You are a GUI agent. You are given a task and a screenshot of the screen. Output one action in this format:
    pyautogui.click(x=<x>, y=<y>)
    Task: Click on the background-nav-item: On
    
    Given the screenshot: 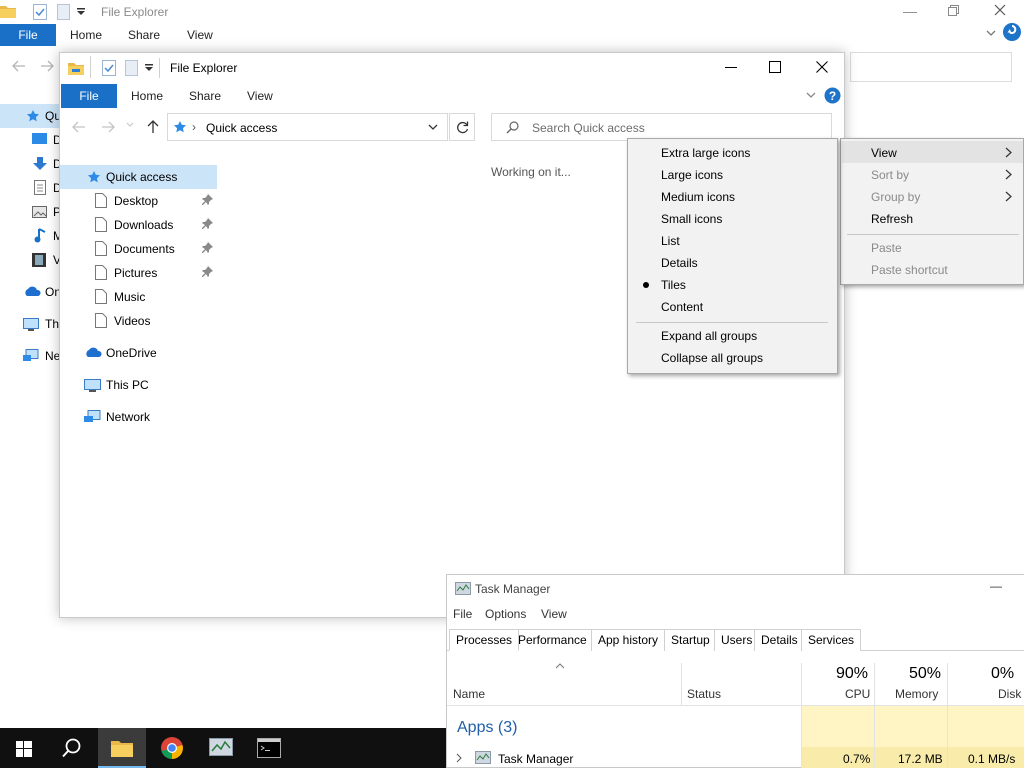 What is the action you would take?
    pyautogui.click(x=30, y=292)
    